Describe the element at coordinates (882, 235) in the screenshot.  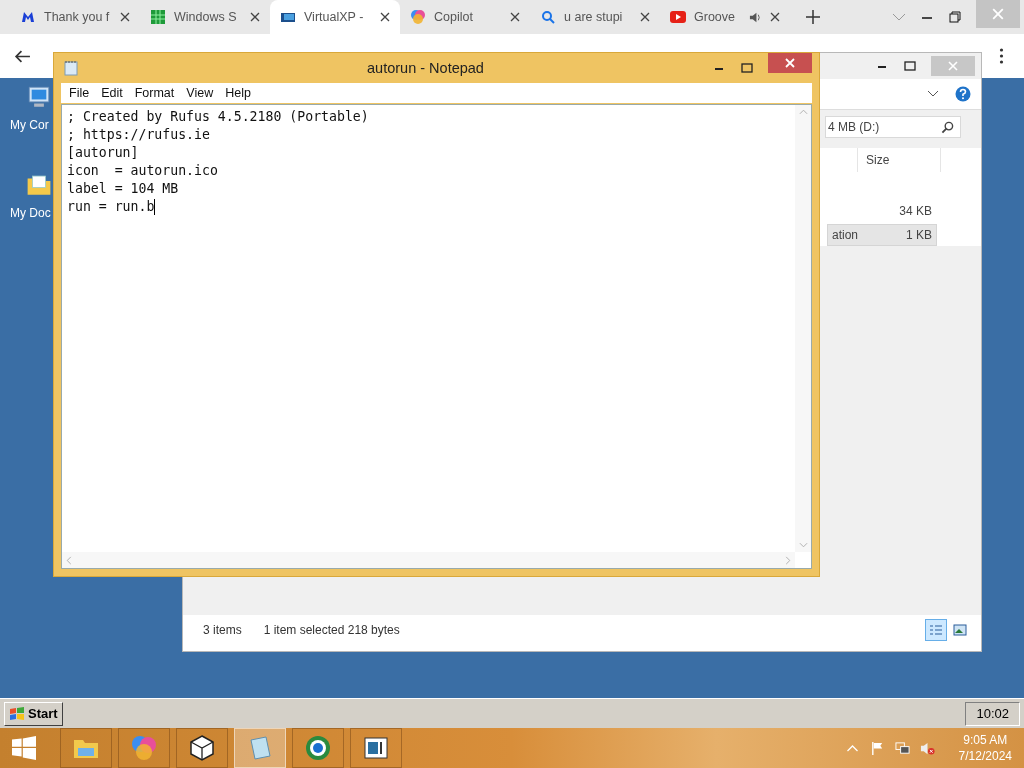
I see `file-row: ation 1 KB` at that location.